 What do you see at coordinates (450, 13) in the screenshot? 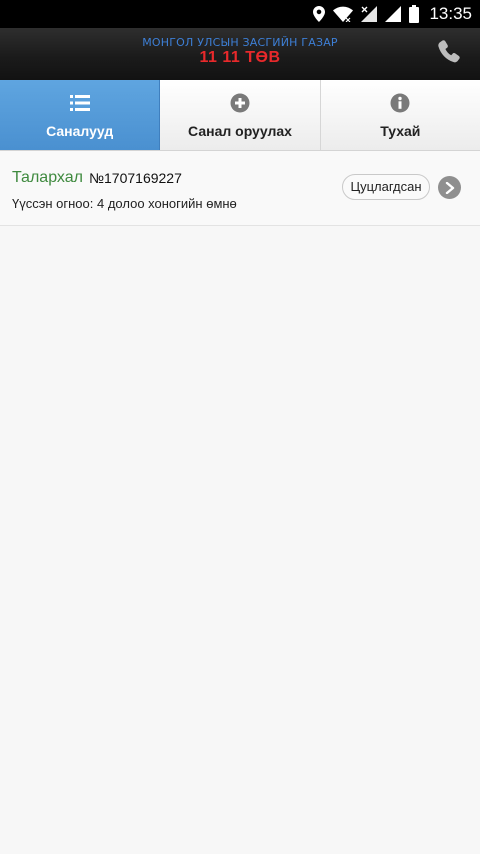
I see `status-time: 13:35` at bounding box center [450, 13].